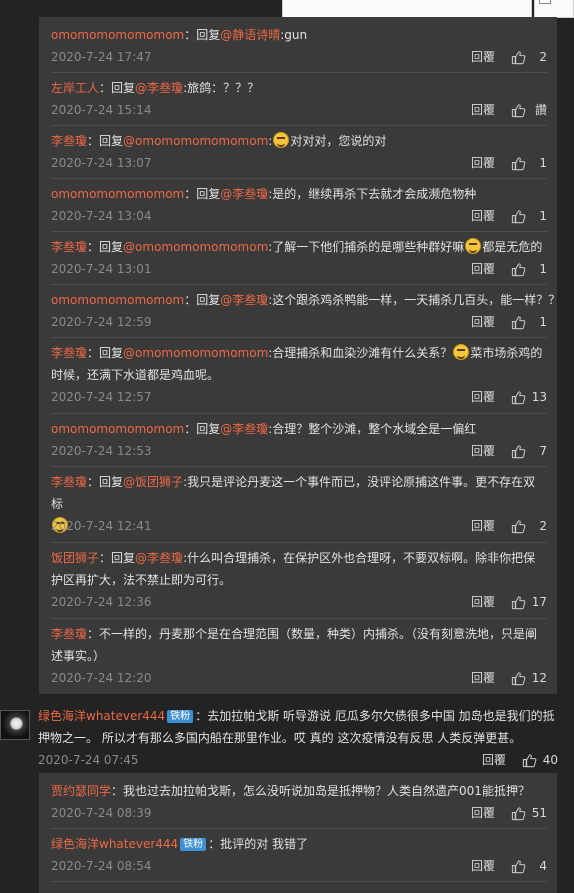 This screenshot has width=574, height=893. I want to click on reply-date: 2020-7-24 13:01, so click(101, 269).